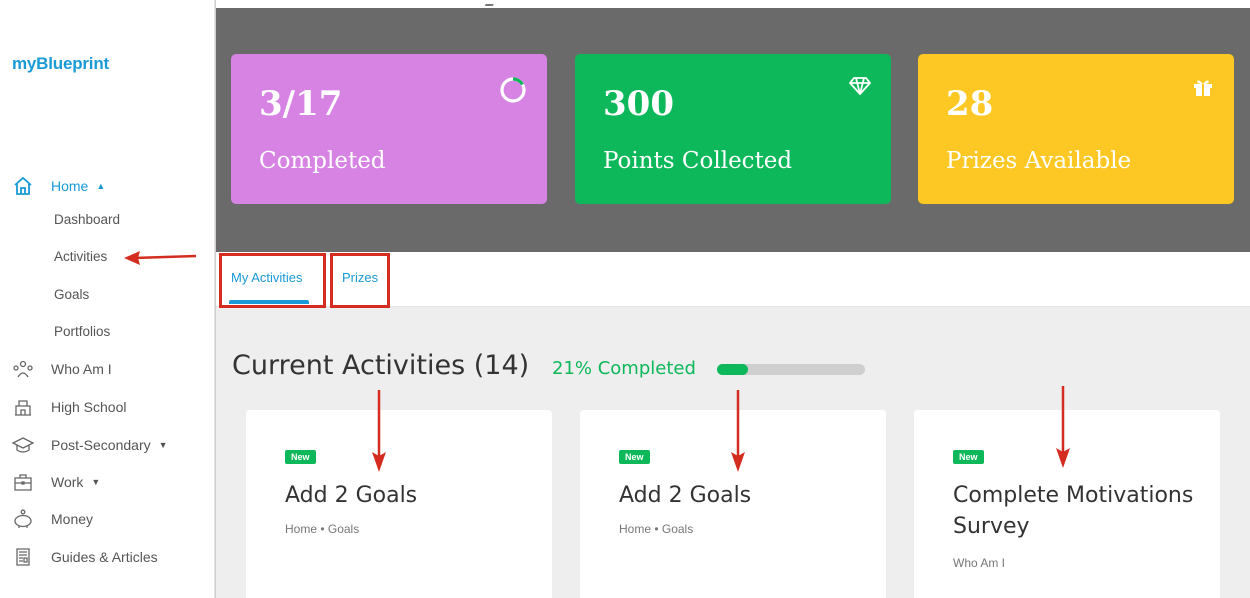 The image size is (1250, 598). Describe the element at coordinates (70, 186) in the screenshot. I see `sidebar-item-label: Home` at that location.